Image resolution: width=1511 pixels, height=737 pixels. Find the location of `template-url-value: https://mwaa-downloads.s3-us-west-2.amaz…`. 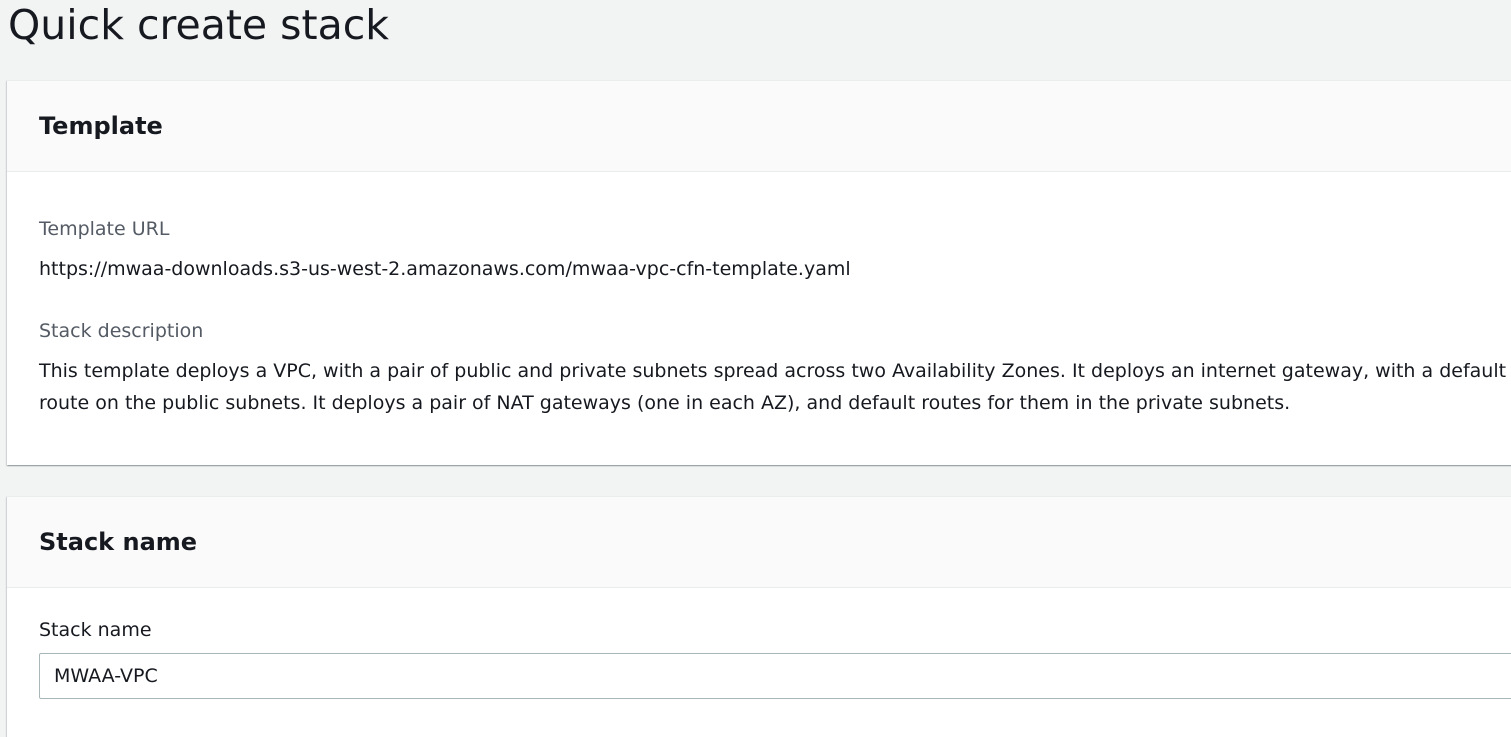

template-url-value: https://mwaa-downloads.s3-us-west-2.amaz… is located at coordinates (445, 269).